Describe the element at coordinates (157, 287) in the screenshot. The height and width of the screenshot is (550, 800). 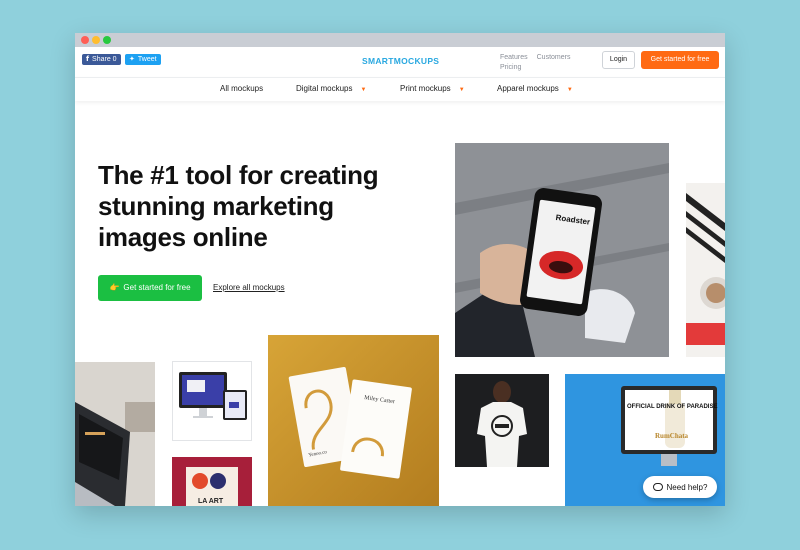
I see `hero-cta-label: Get started for free` at that location.